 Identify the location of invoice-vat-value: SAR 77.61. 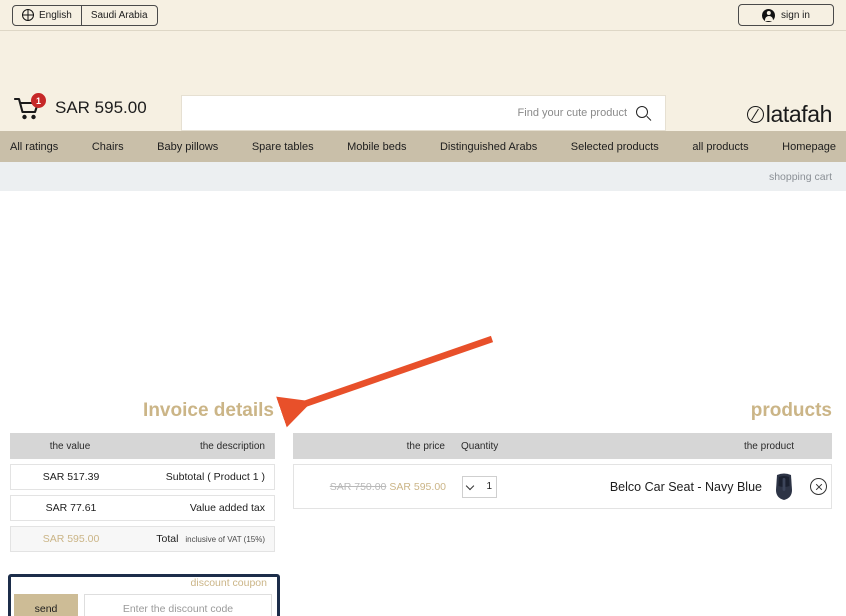
(71, 508).